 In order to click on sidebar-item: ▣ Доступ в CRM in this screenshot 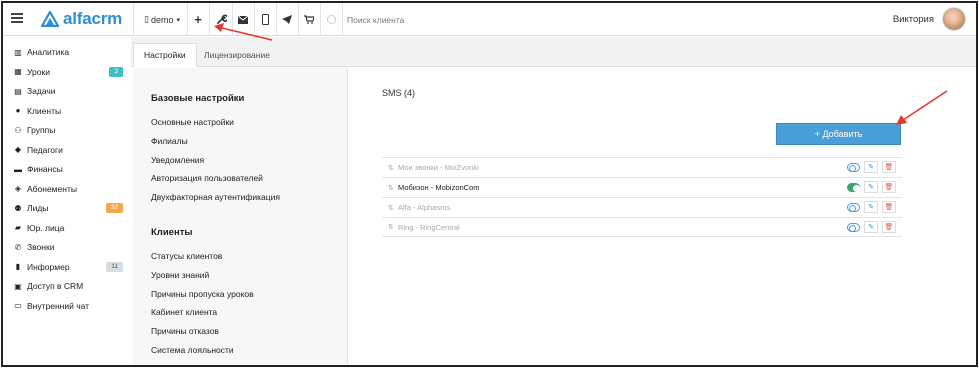, I will do `click(69, 286)`.